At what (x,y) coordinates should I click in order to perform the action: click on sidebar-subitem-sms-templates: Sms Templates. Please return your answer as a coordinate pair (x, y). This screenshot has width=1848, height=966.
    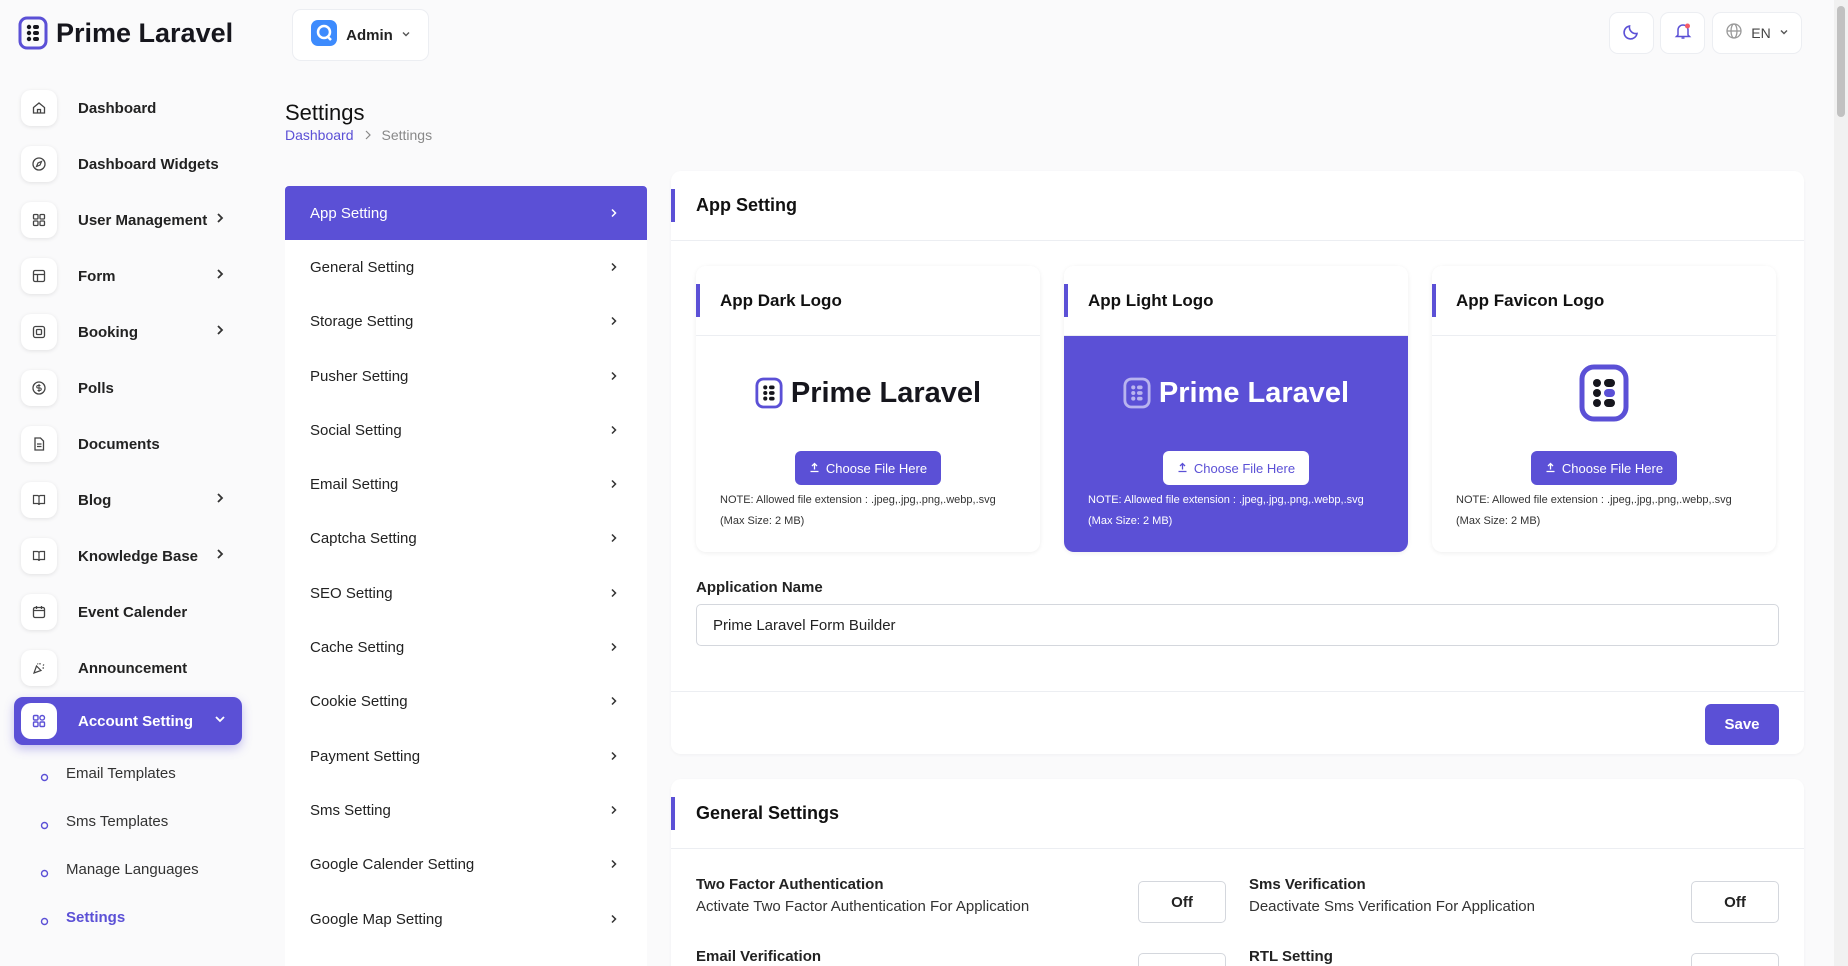
    Looking at the image, I should click on (128, 821).